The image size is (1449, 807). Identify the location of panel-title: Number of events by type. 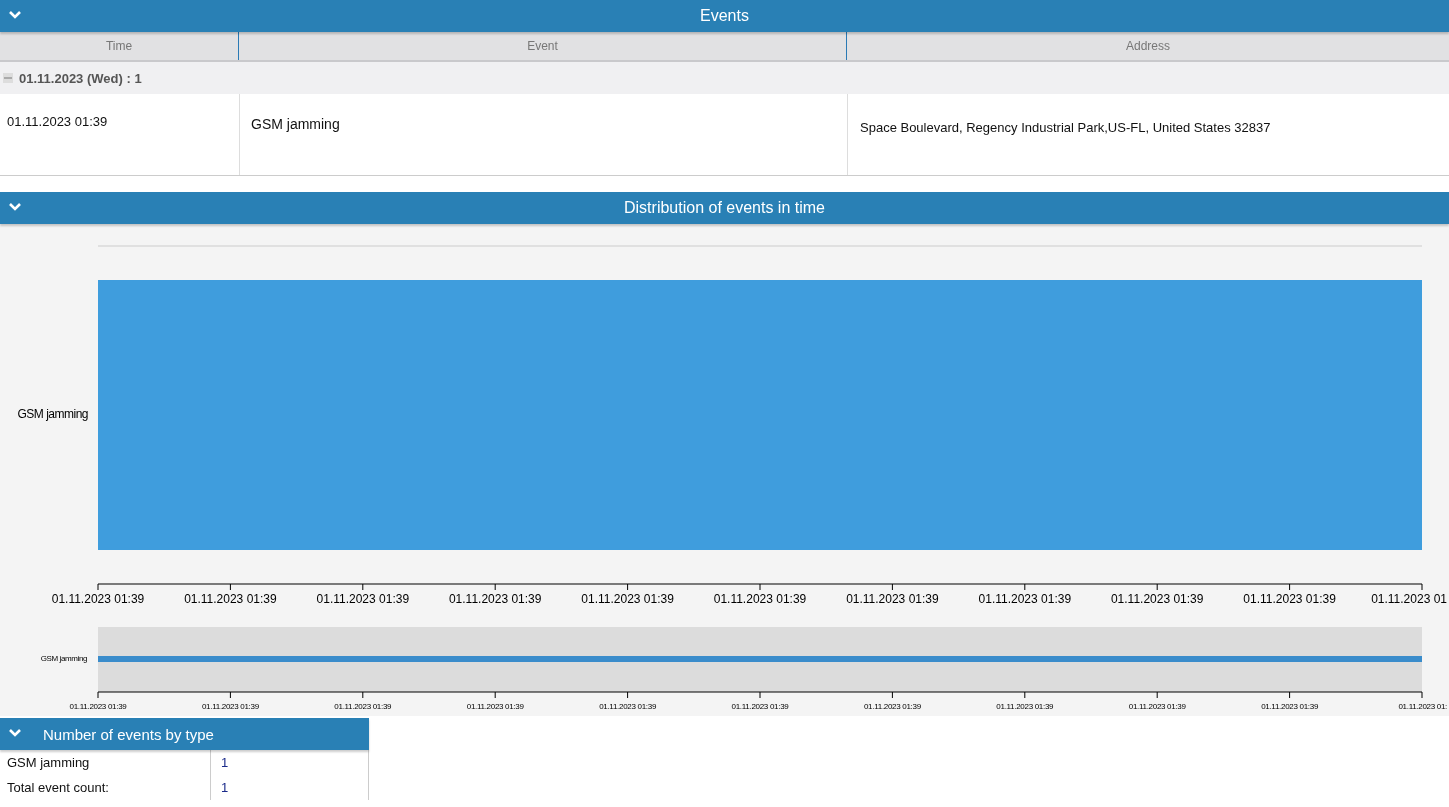
(128, 734).